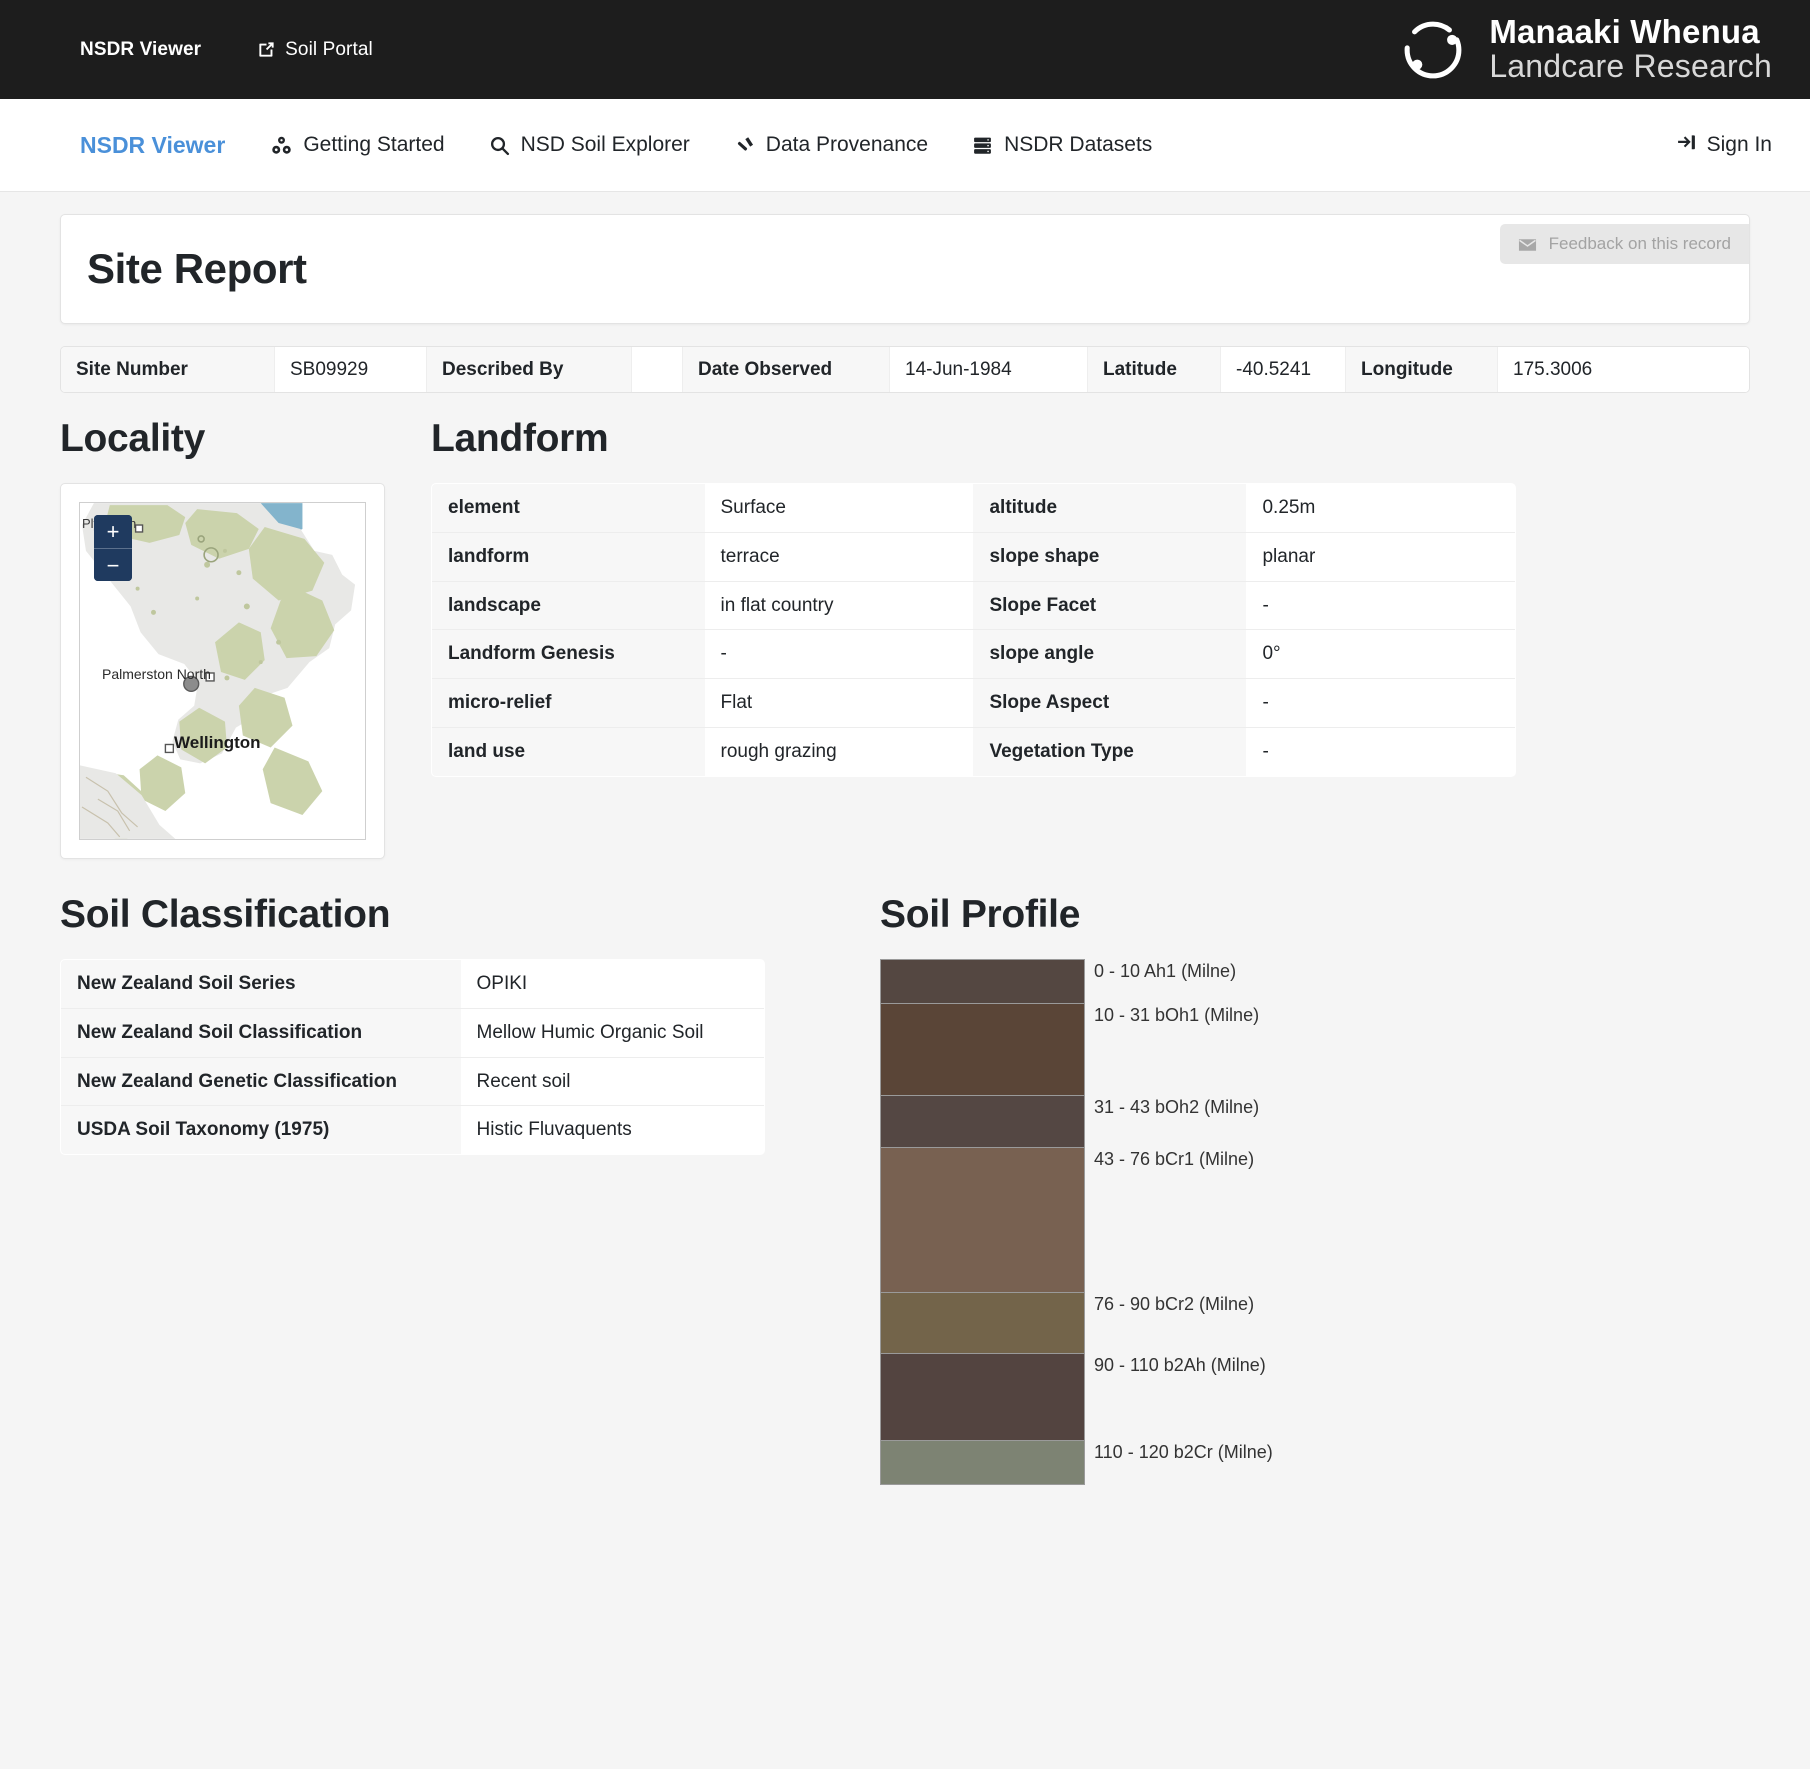 The image size is (1810, 1769). Describe the element at coordinates (1183, 1452) in the screenshot. I see `soil-horizon-label: 110 - 120 b2Cr (Milne)` at that location.